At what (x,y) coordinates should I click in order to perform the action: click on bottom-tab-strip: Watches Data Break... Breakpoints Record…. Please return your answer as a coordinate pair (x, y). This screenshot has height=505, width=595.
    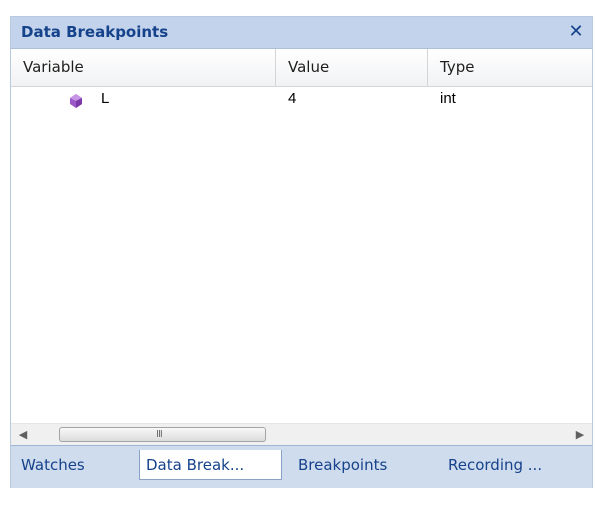
    Looking at the image, I should click on (301, 466).